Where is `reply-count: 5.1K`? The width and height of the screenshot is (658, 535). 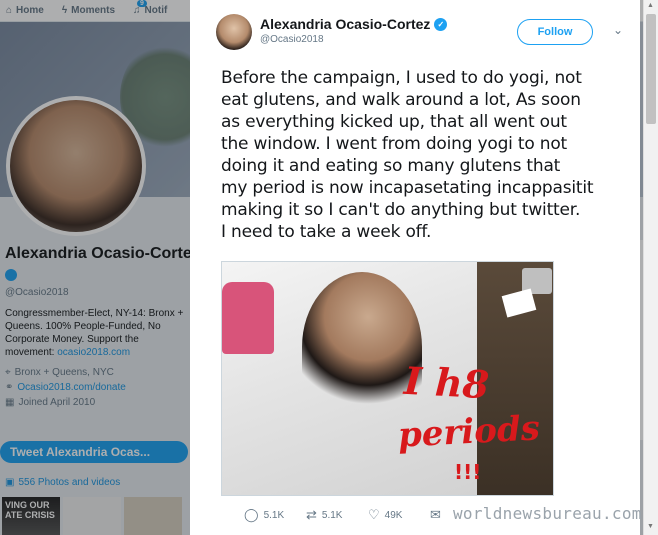 reply-count: 5.1K is located at coordinates (274, 515).